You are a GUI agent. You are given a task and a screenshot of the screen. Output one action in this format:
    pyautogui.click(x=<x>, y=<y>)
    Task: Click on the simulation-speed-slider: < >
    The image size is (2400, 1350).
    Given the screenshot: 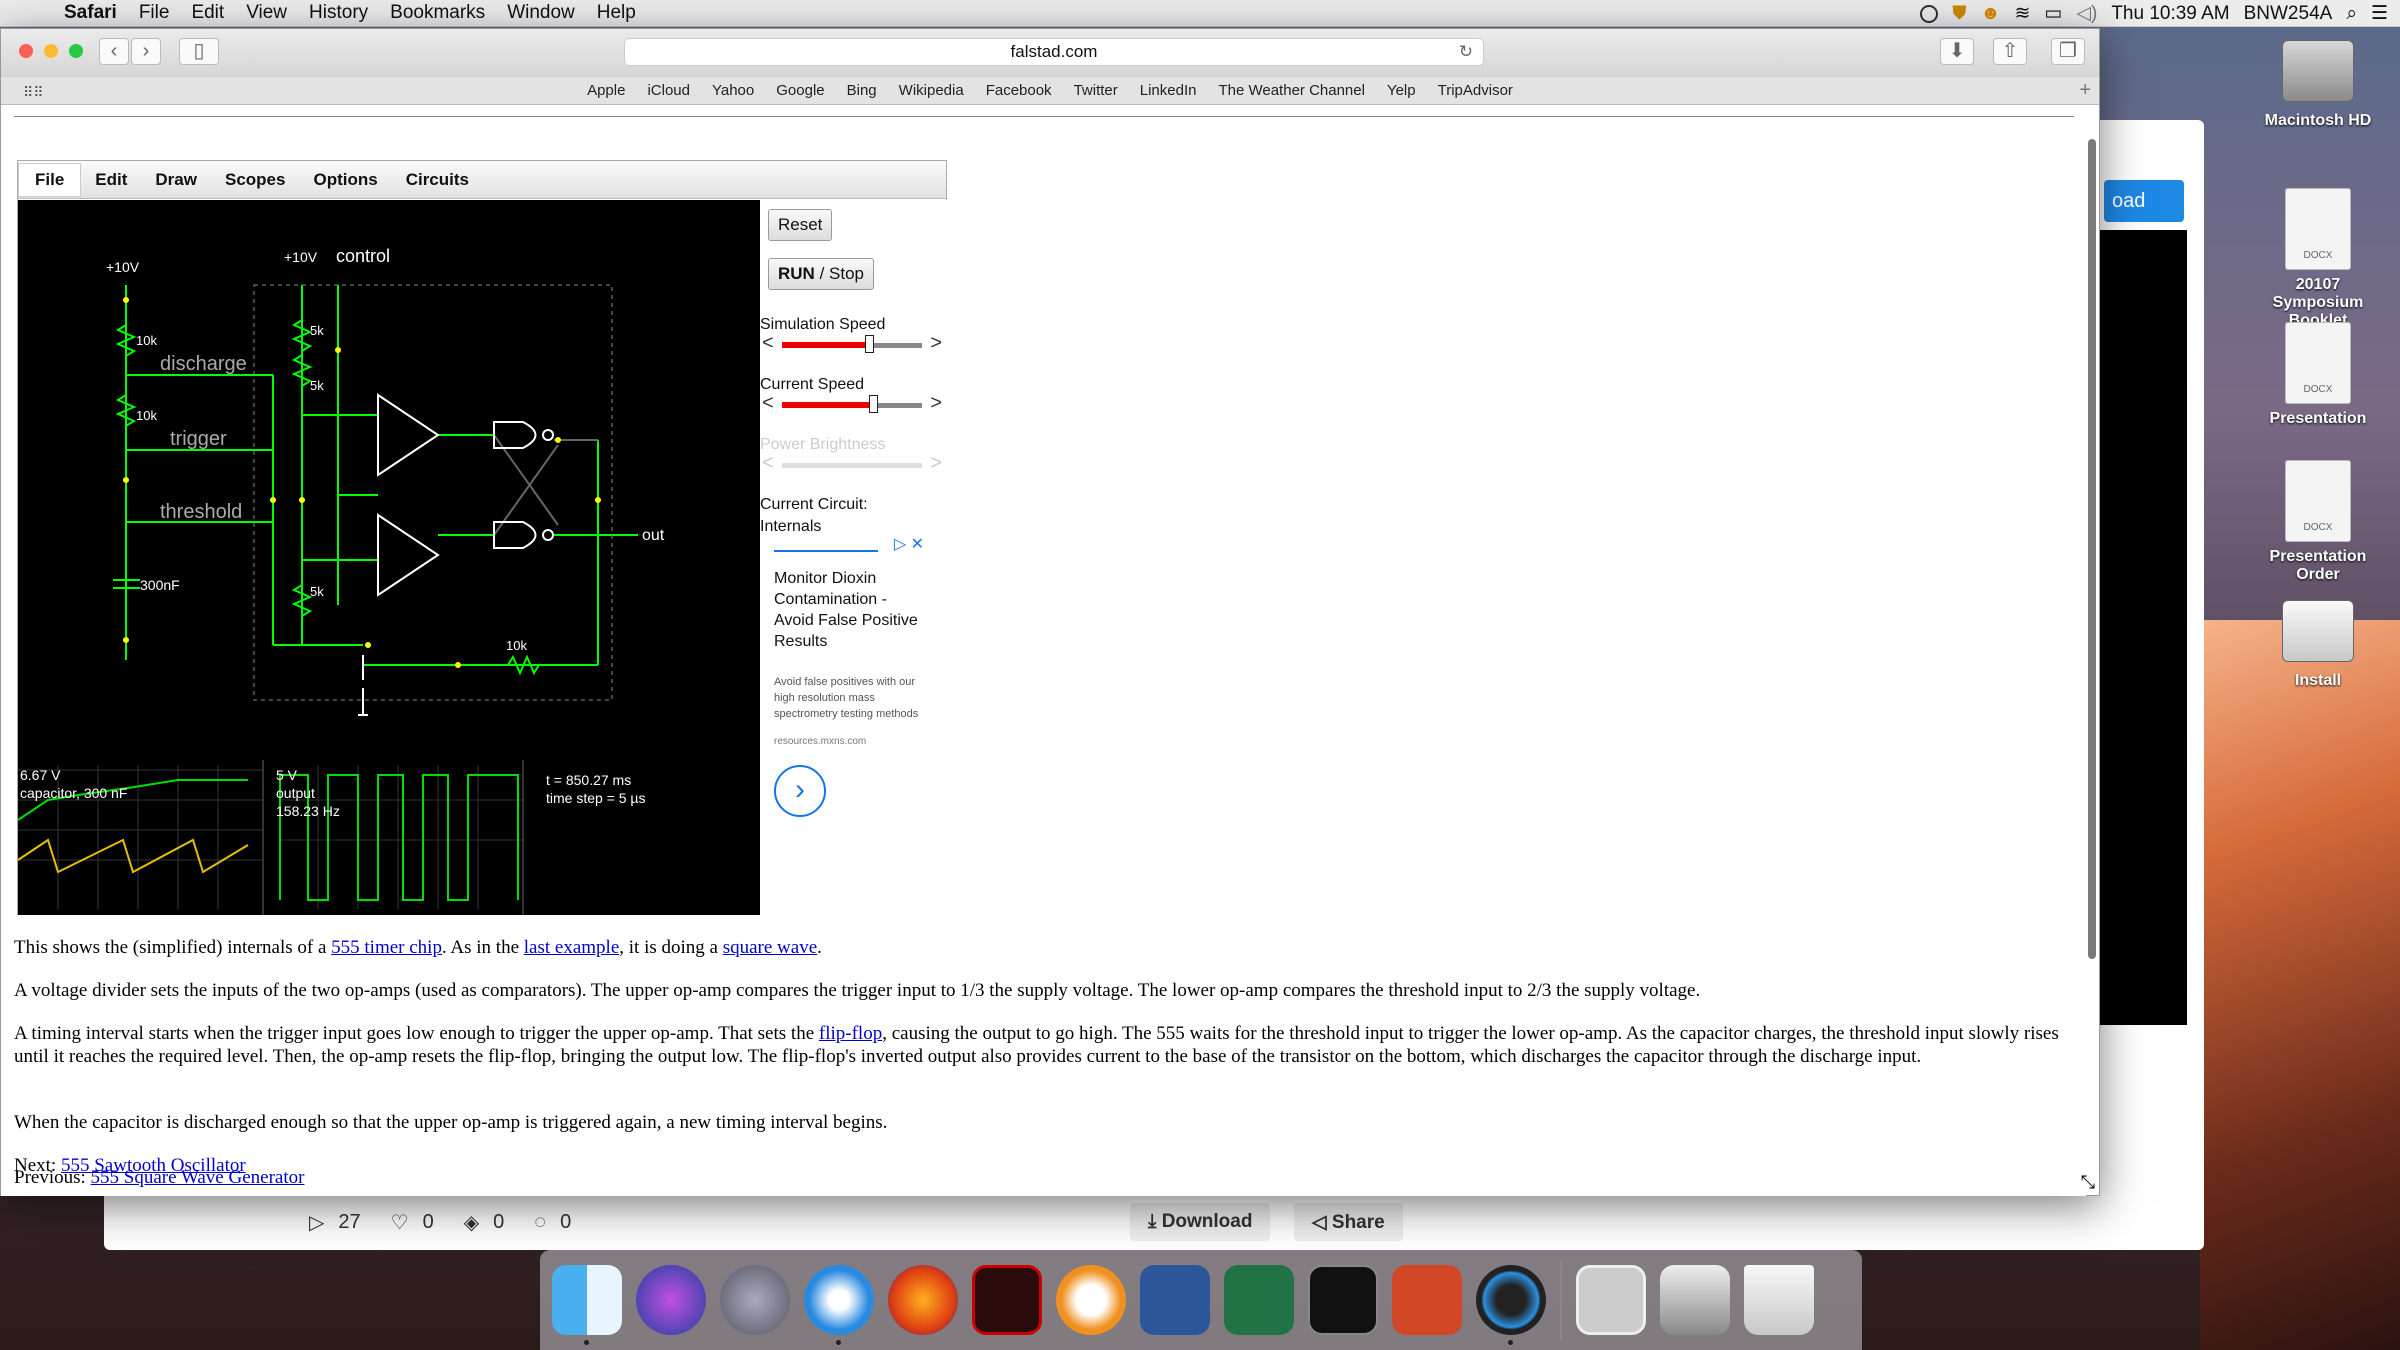 What is the action you would take?
    pyautogui.click(x=852, y=343)
    